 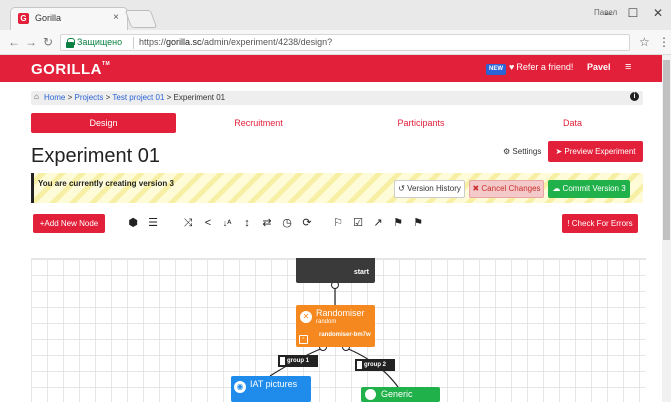 What do you see at coordinates (345, 335) in the screenshot?
I see `randomiser-id: randomiser-bm7w` at bounding box center [345, 335].